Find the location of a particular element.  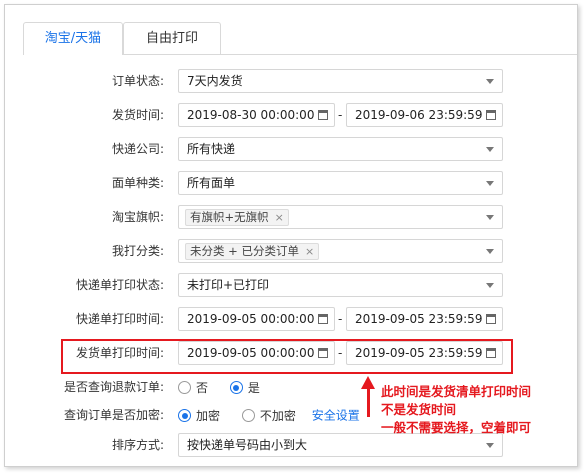

courier-select: 所有快递 is located at coordinates (340, 149).